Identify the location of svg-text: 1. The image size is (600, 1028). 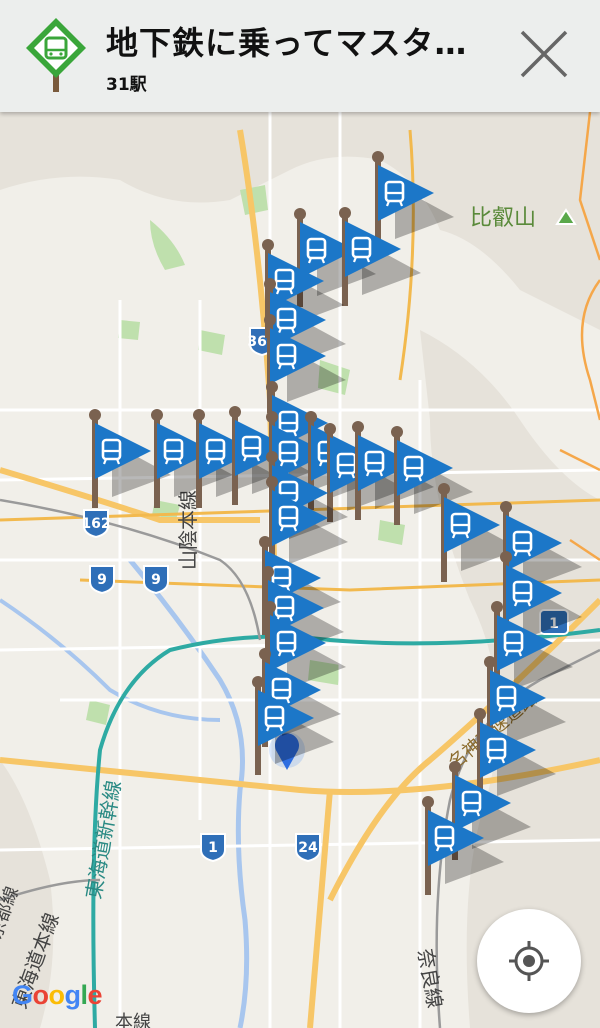
(213, 848).